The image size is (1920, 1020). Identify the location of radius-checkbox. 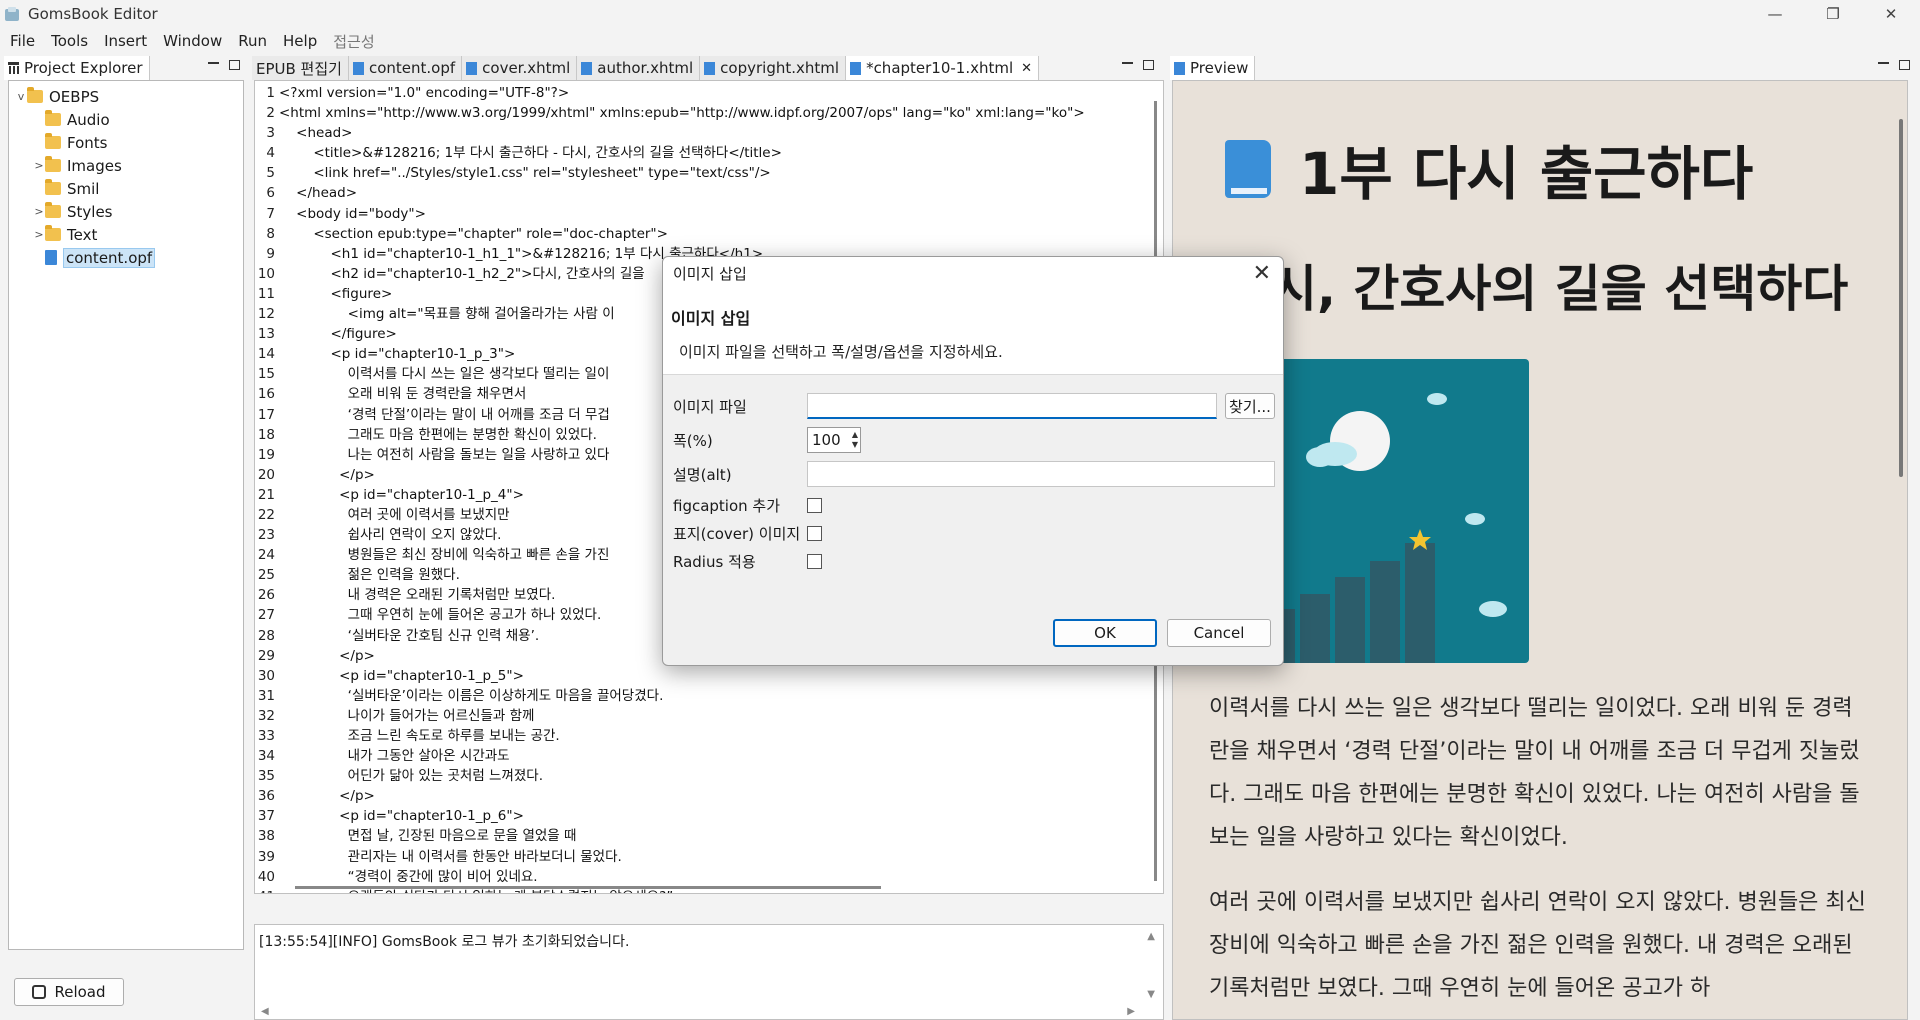
(814, 561).